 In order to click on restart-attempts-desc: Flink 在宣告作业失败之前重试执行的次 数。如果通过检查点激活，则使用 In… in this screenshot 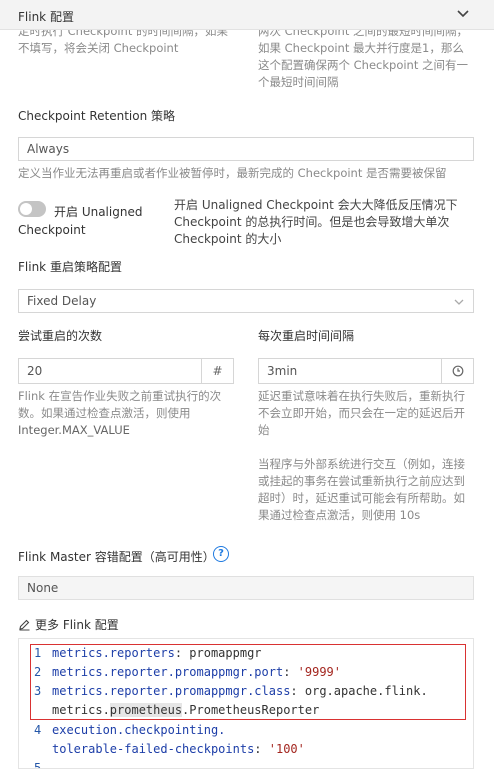, I will do `click(120, 413)`.